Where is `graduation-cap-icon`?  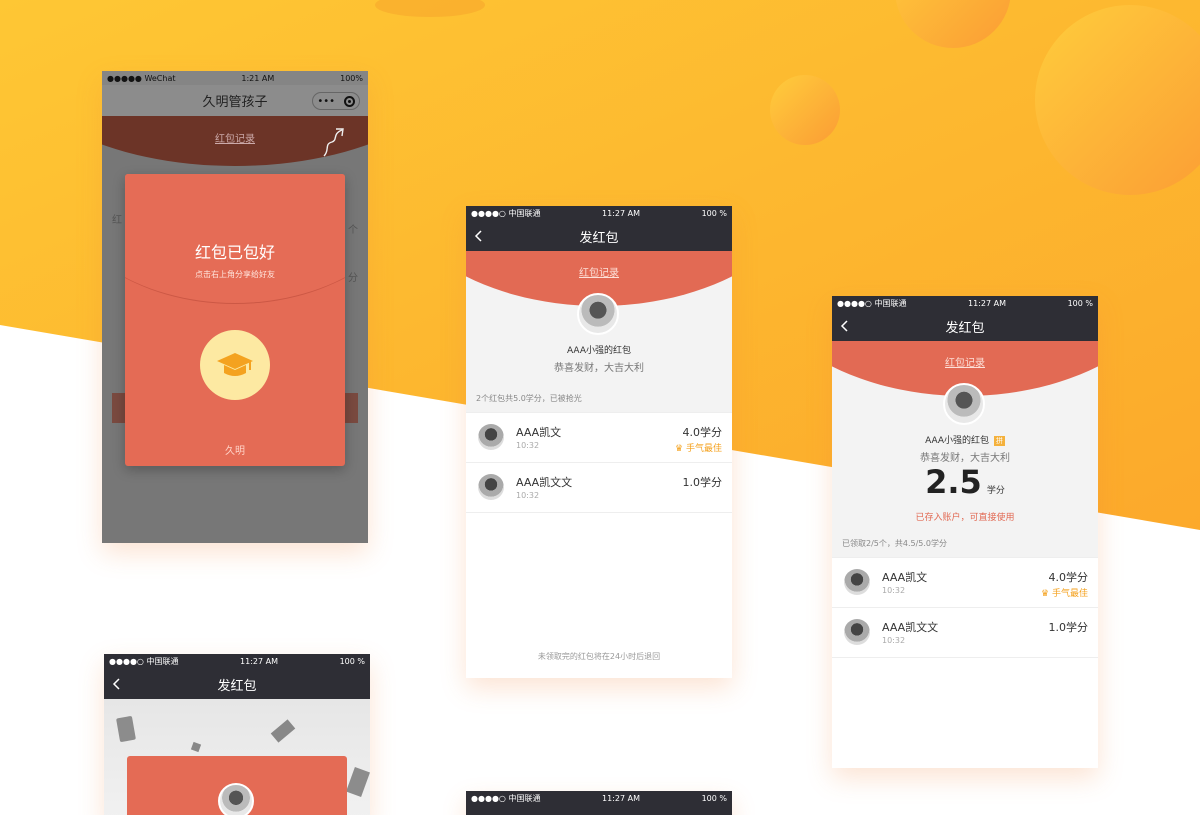
graduation-cap-icon is located at coordinates (235, 364).